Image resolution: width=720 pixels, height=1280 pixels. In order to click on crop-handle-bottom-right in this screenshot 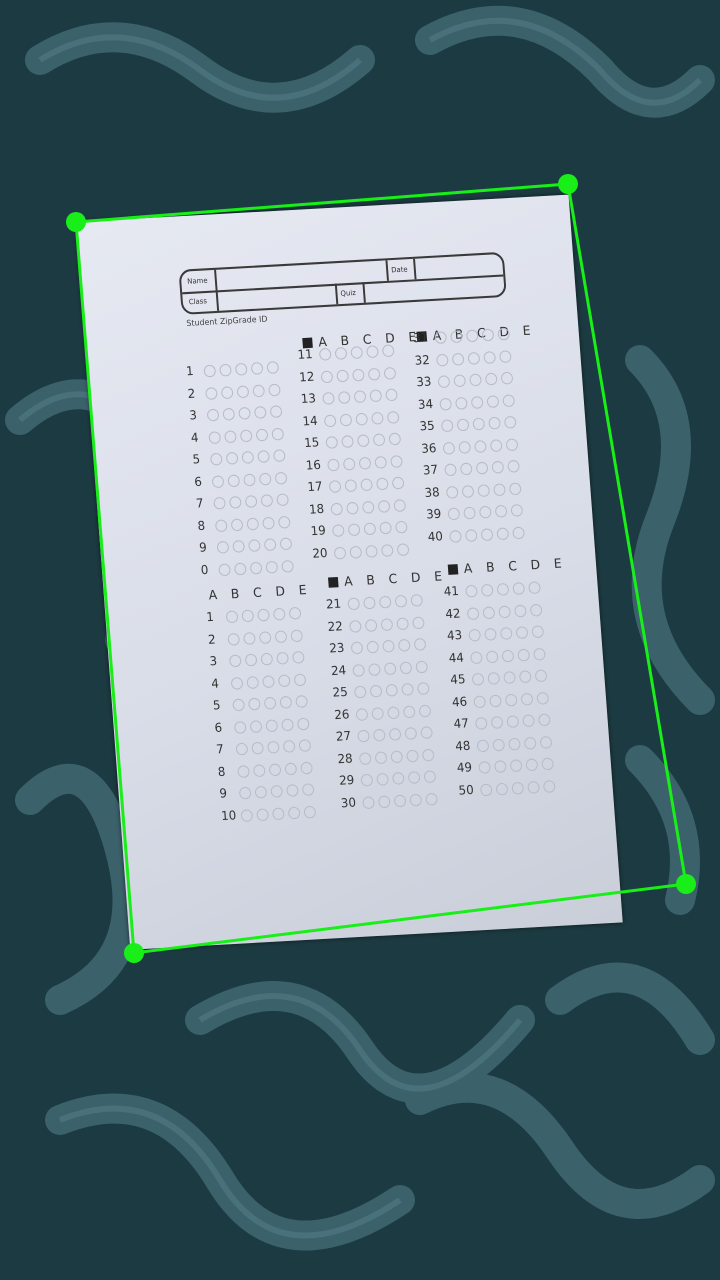, I will do `click(686, 884)`.